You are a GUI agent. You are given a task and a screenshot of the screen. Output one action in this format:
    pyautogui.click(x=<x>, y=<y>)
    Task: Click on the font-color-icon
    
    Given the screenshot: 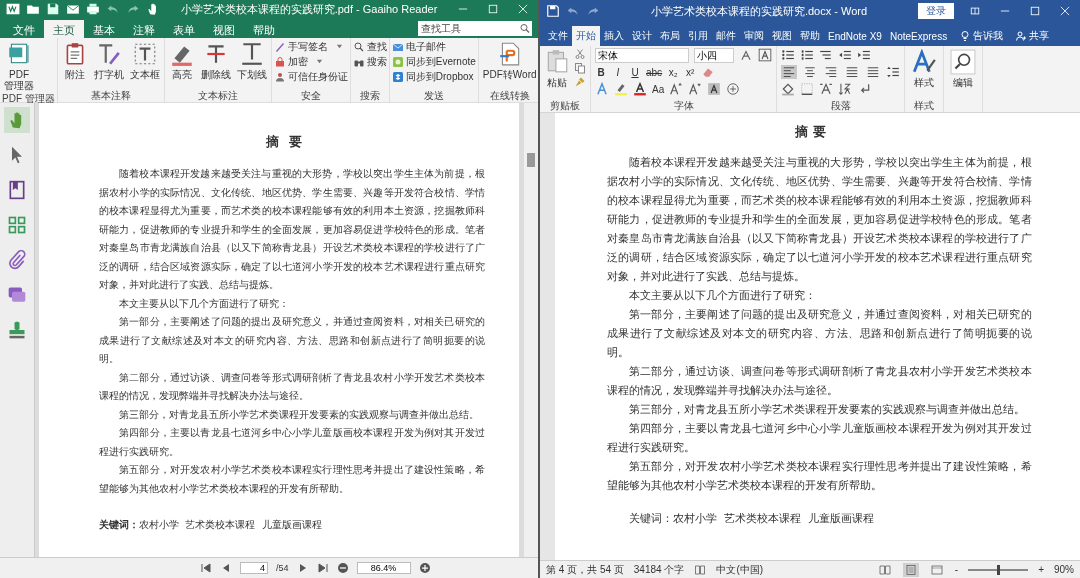 What is the action you would take?
    pyautogui.click(x=640, y=89)
    